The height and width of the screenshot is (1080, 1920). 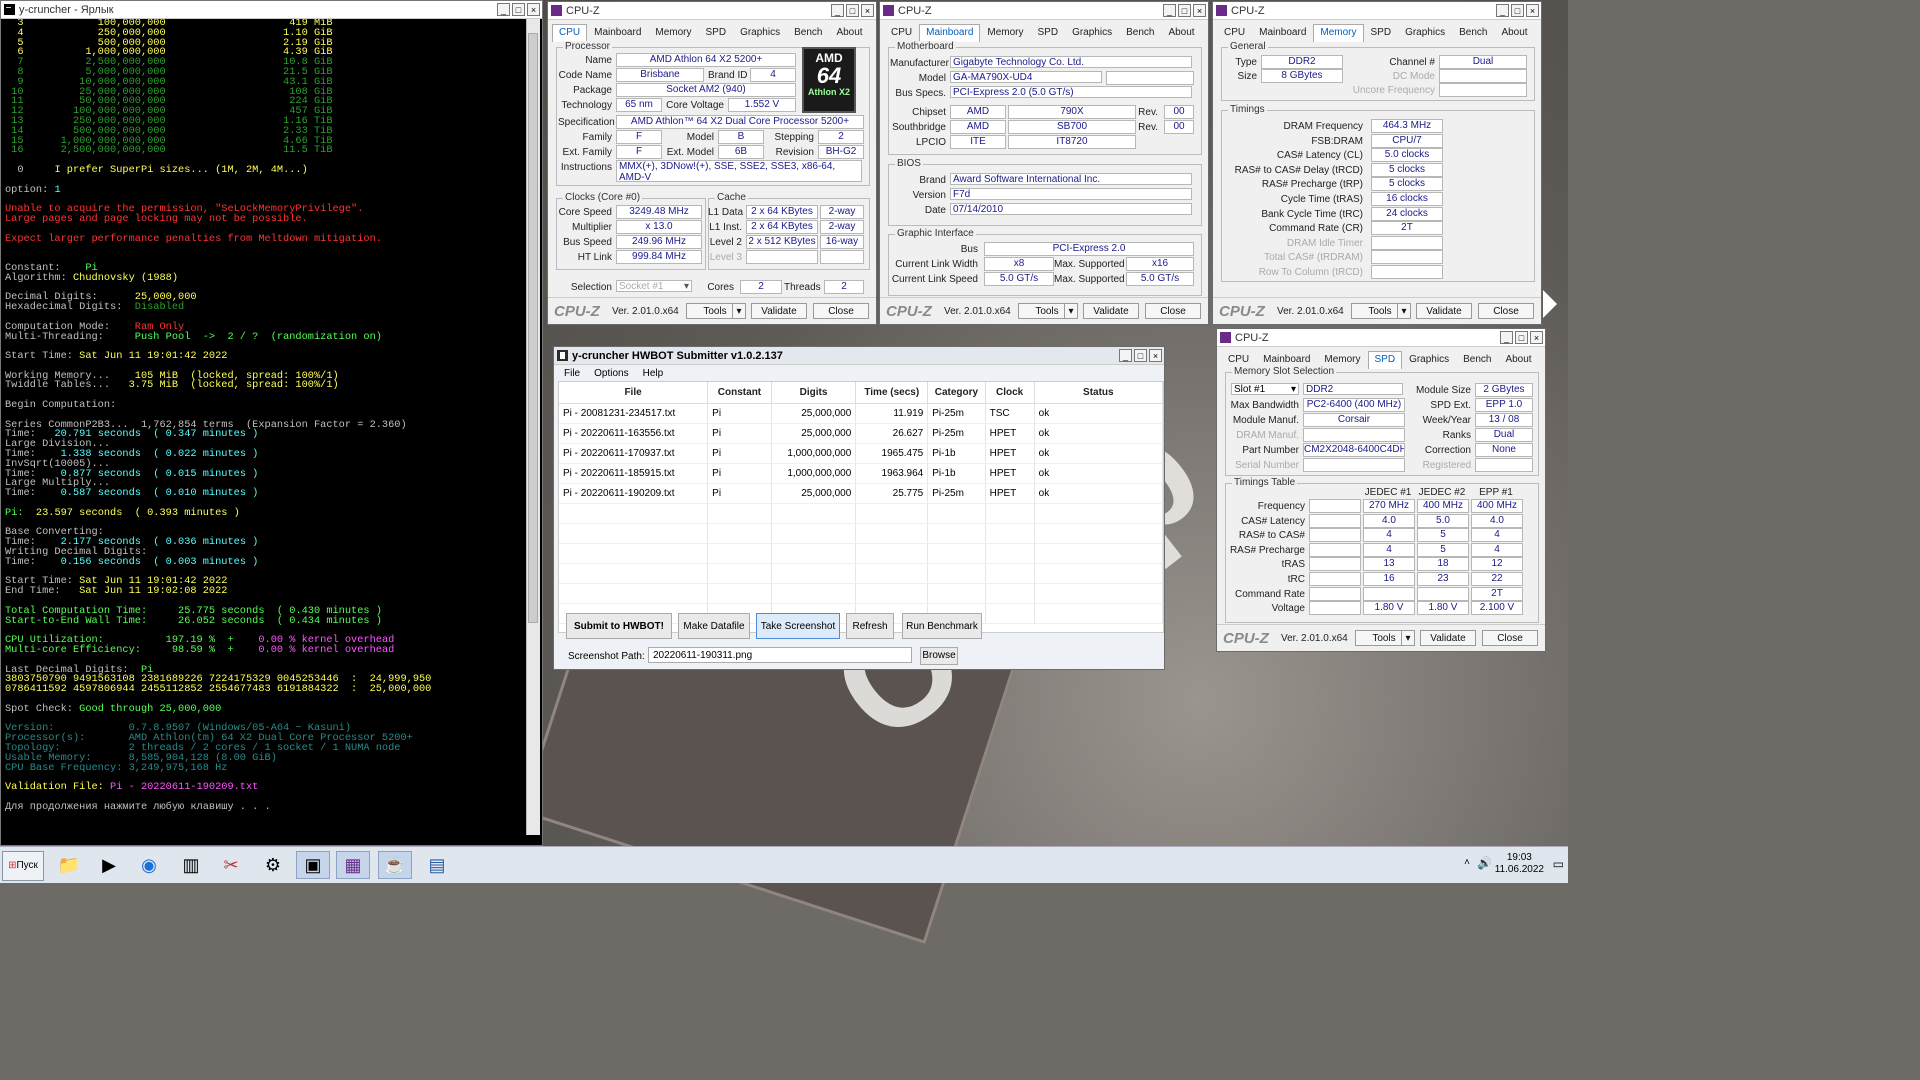 What do you see at coordinates (1519, 864) in the screenshot?
I see `clock: 19:03 11.06.2022` at bounding box center [1519, 864].